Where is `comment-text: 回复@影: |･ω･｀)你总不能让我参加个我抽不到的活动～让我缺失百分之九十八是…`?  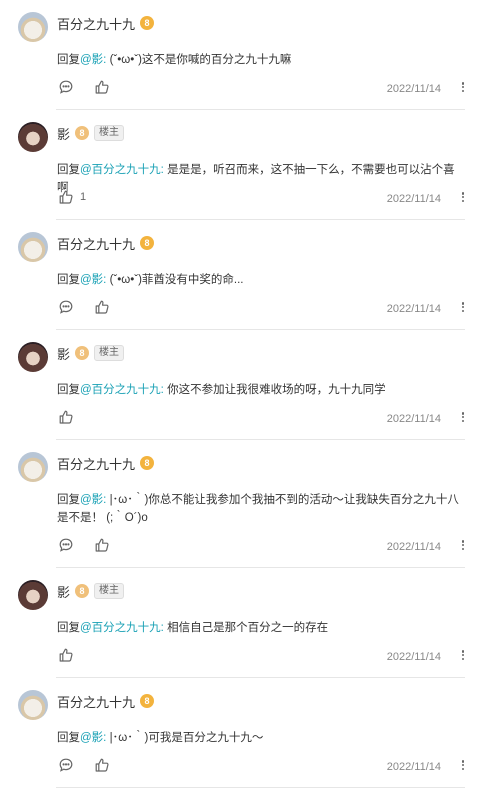
comment-text: 回复@影: |･ω･｀)你总不能让我参加个我抽不到的活动～让我缺失百分之九十八是… is located at coordinates (259, 509).